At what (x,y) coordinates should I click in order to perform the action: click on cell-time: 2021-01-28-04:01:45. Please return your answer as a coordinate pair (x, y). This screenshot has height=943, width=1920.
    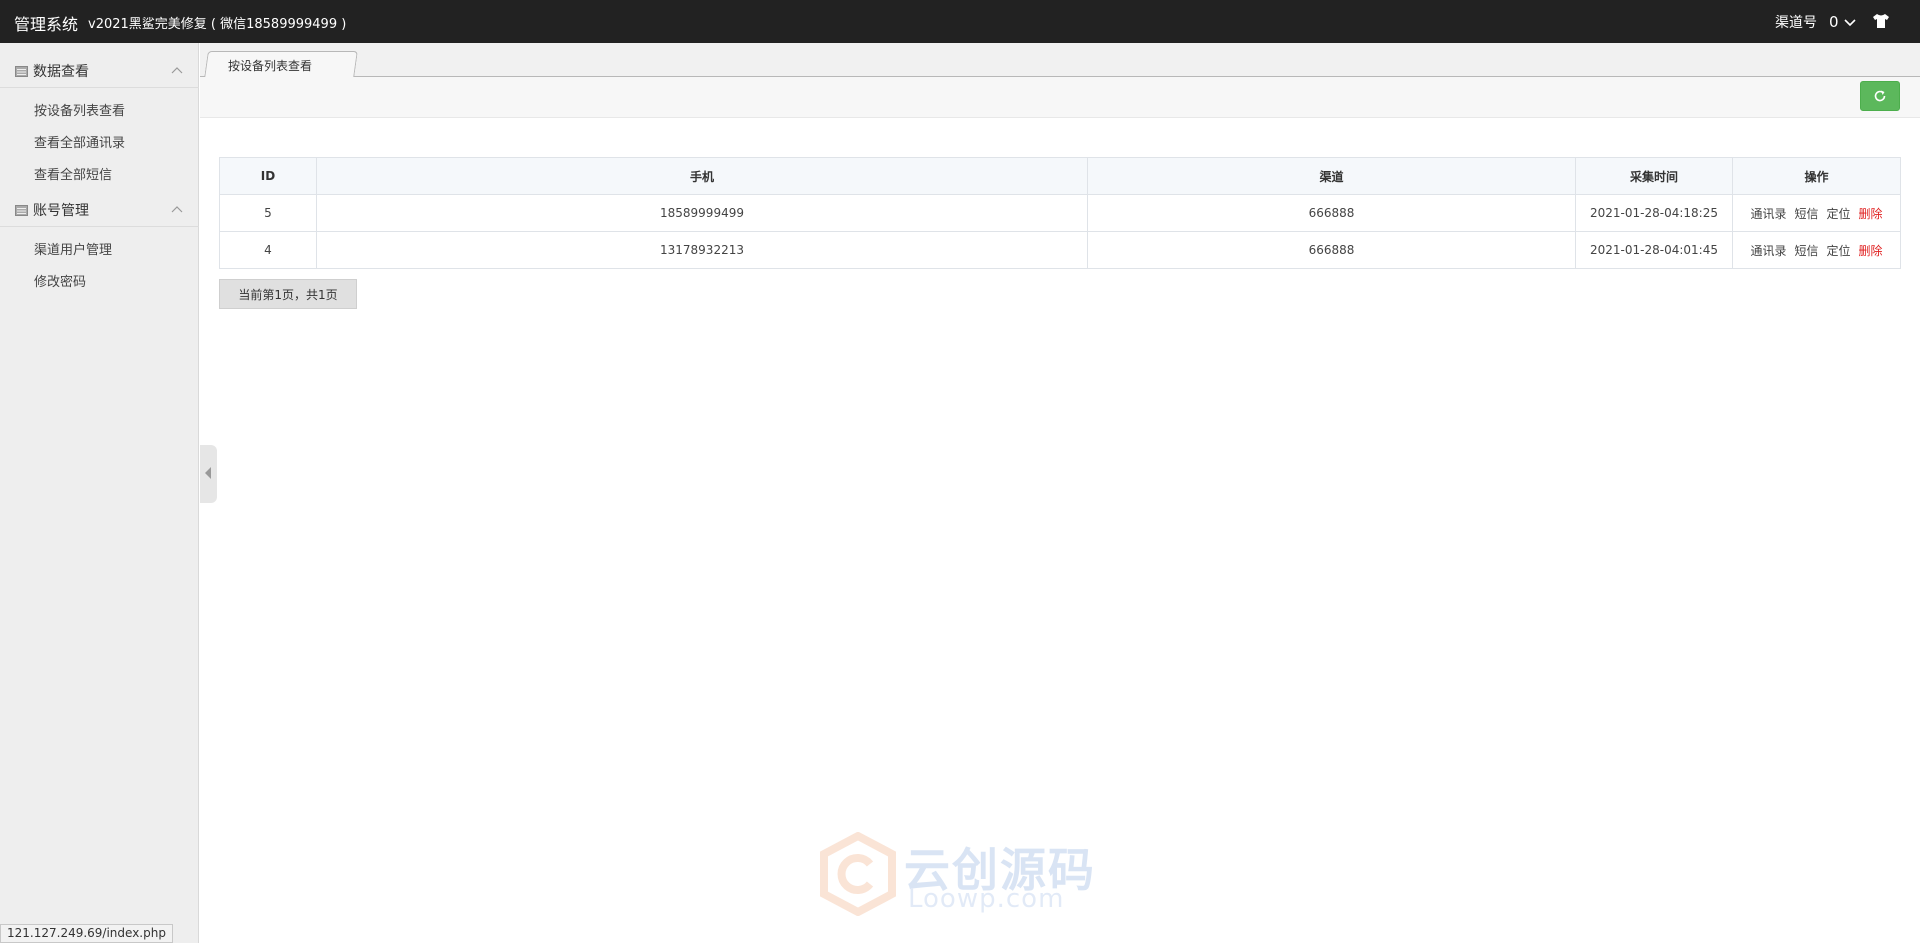
    Looking at the image, I should click on (1654, 250).